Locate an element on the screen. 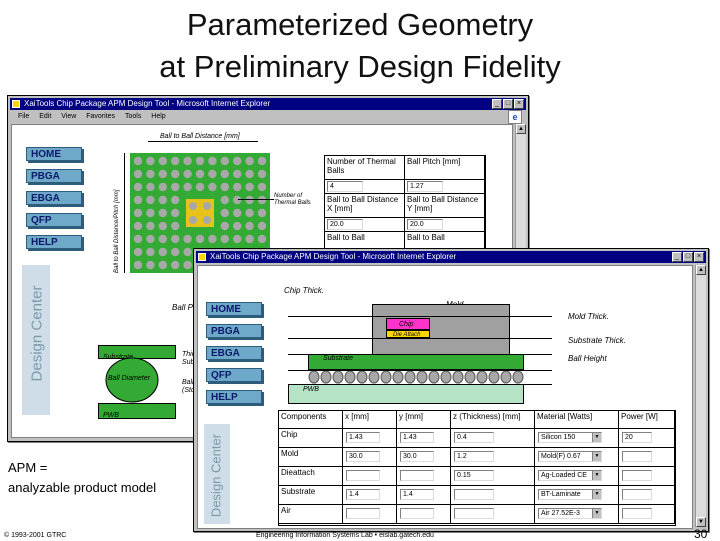  menu-help: Help is located at coordinates (158, 116).